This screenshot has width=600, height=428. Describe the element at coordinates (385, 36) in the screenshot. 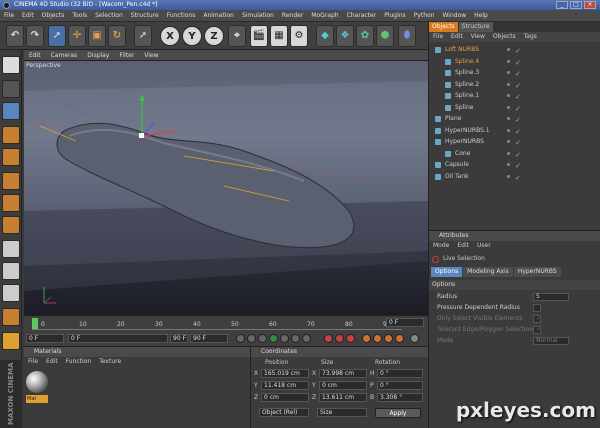

I see `deformer-icon: ⬢` at that location.